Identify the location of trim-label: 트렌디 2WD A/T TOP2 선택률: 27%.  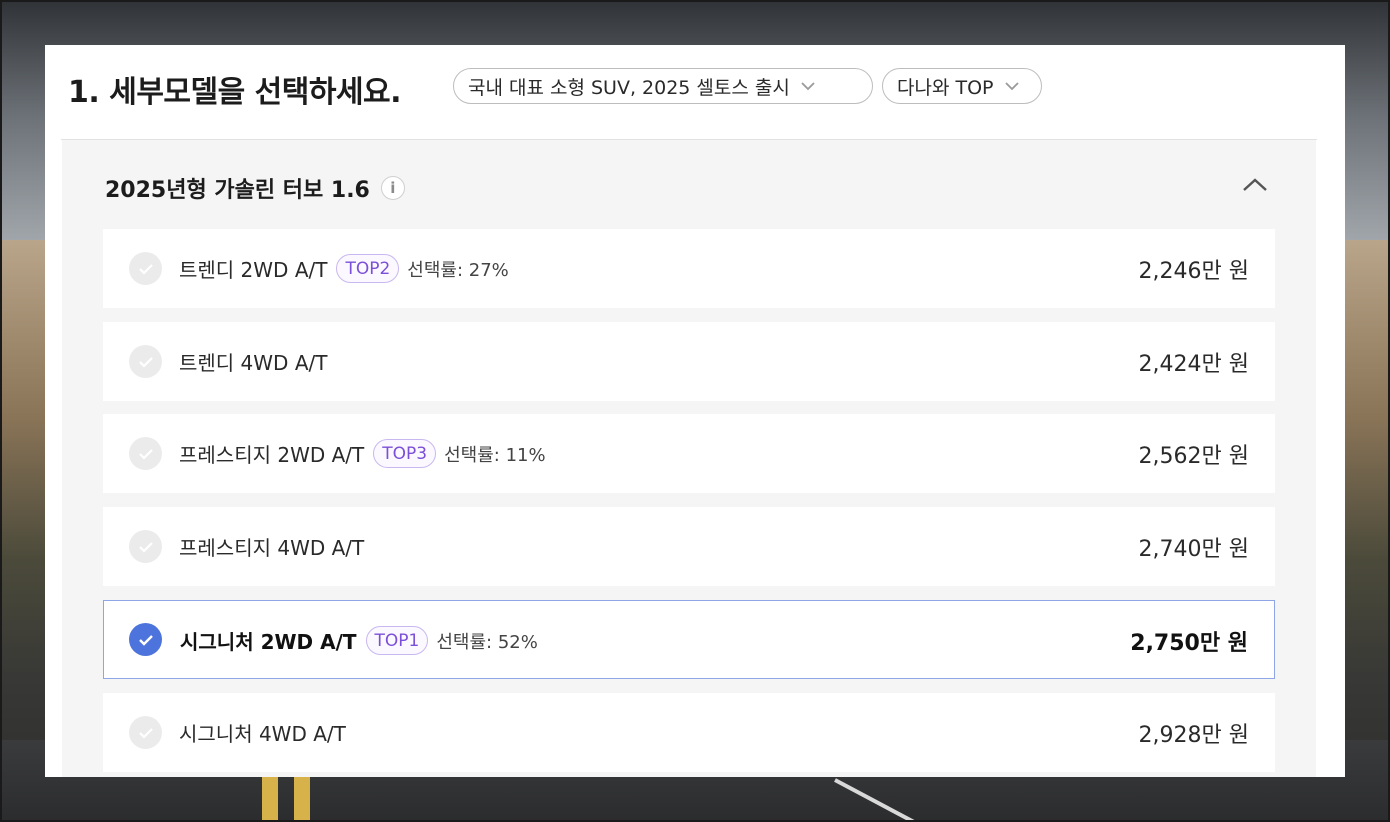
(344, 268).